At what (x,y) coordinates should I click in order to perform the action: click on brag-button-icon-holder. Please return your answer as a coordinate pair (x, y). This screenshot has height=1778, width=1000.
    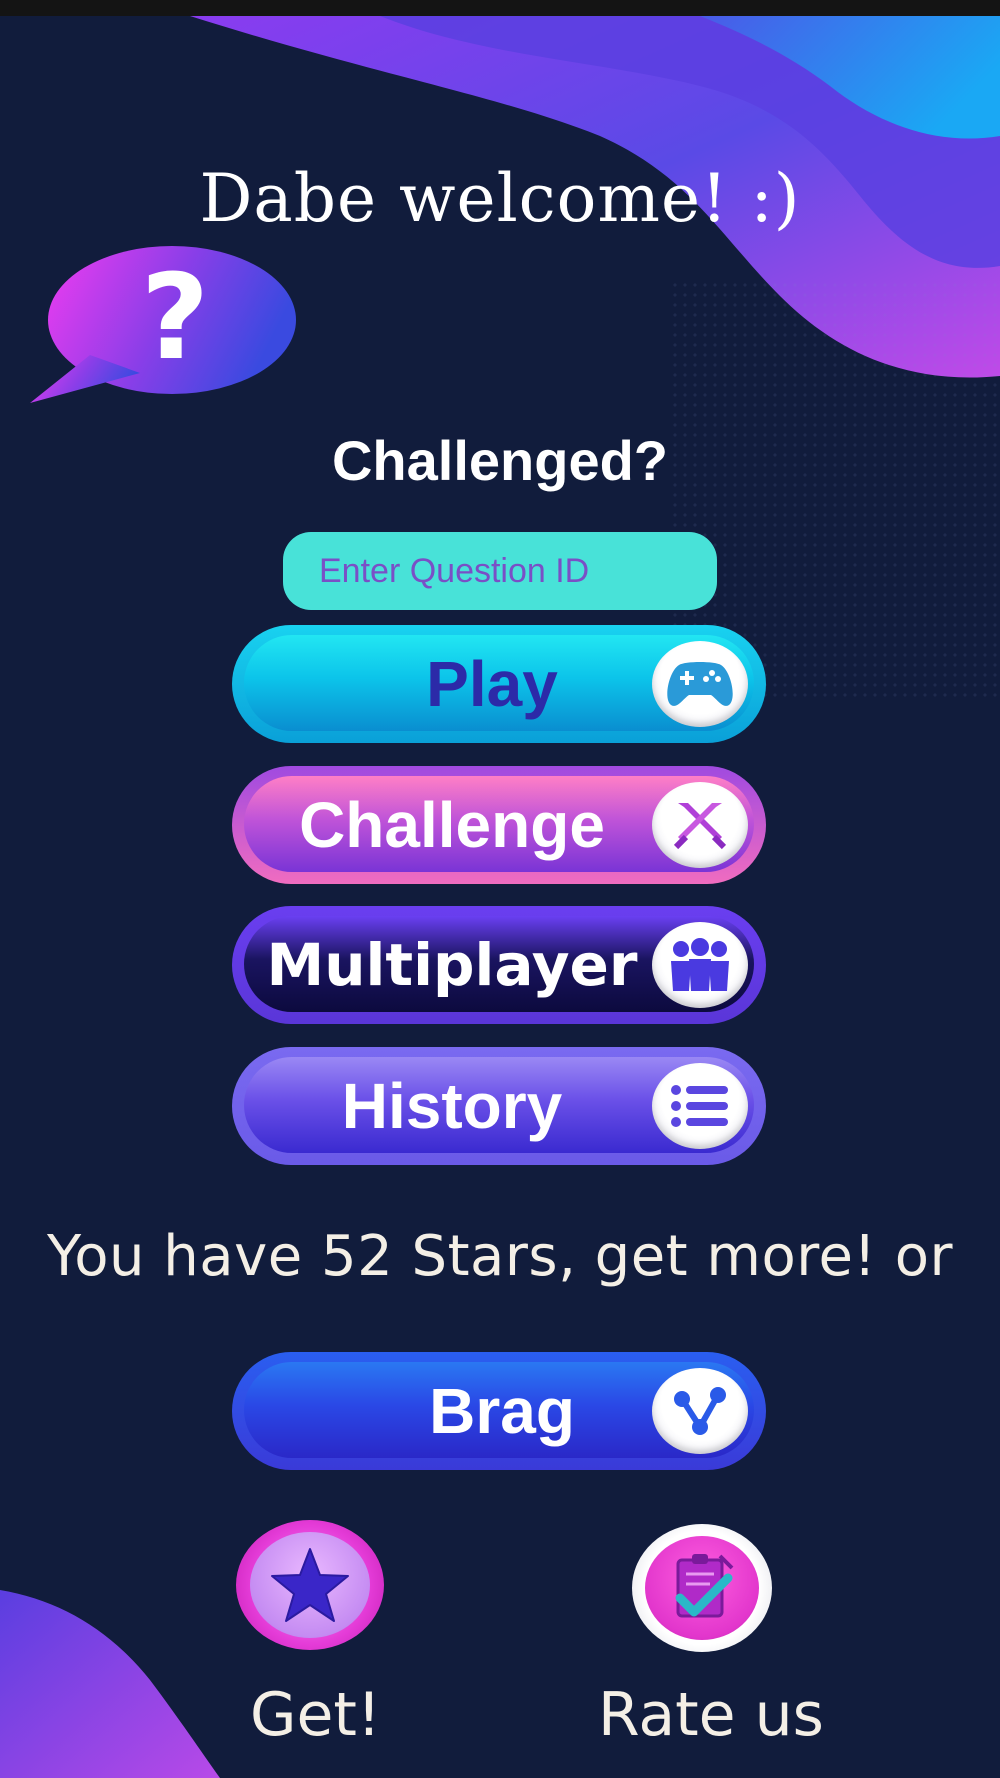
    Looking at the image, I should click on (700, 1411).